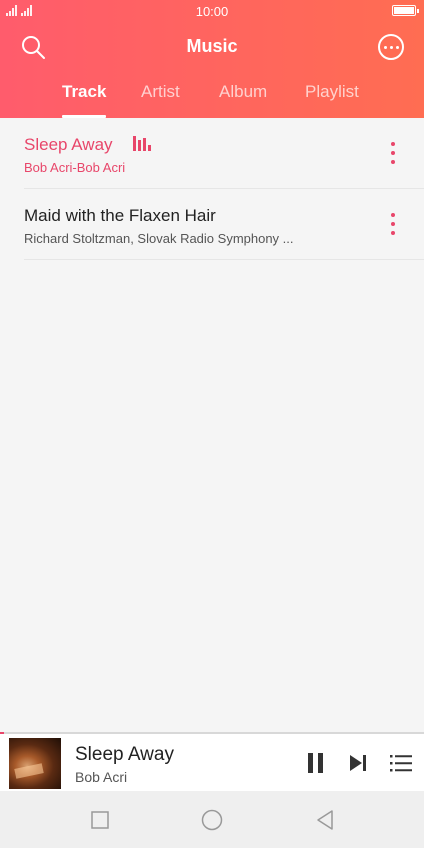 This screenshot has width=424, height=848. What do you see at coordinates (391, 47) in the screenshot?
I see `more-icon` at bounding box center [391, 47].